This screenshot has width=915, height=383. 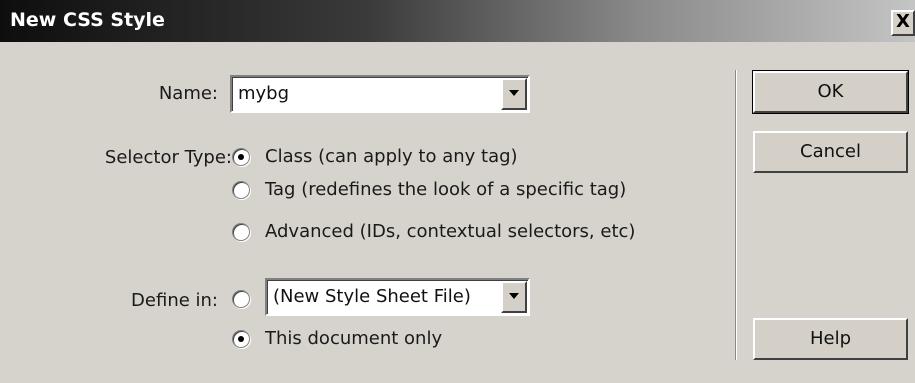 What do you see at coordinates (457, 21) in the screenshot?
I see `title-bar: New CSS Style X` at bounding box center [457, 21].